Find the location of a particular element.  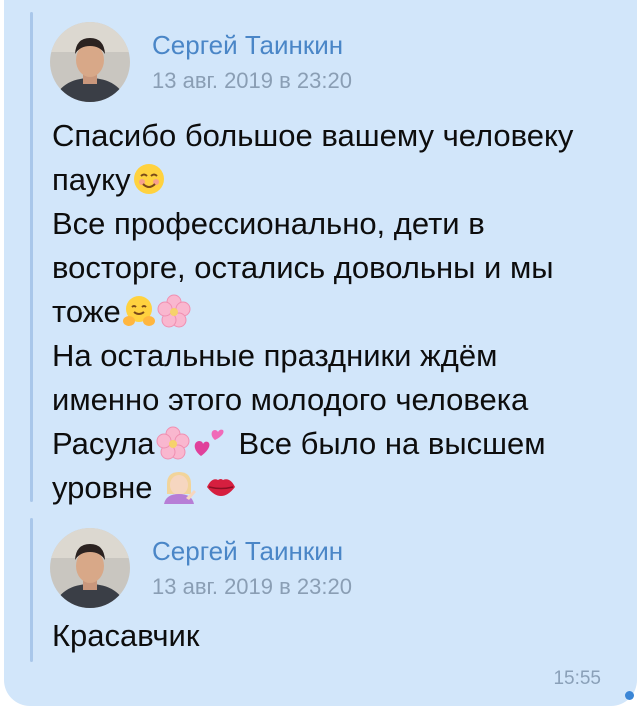

message-line: уровне is located at coordinates (102, 487).